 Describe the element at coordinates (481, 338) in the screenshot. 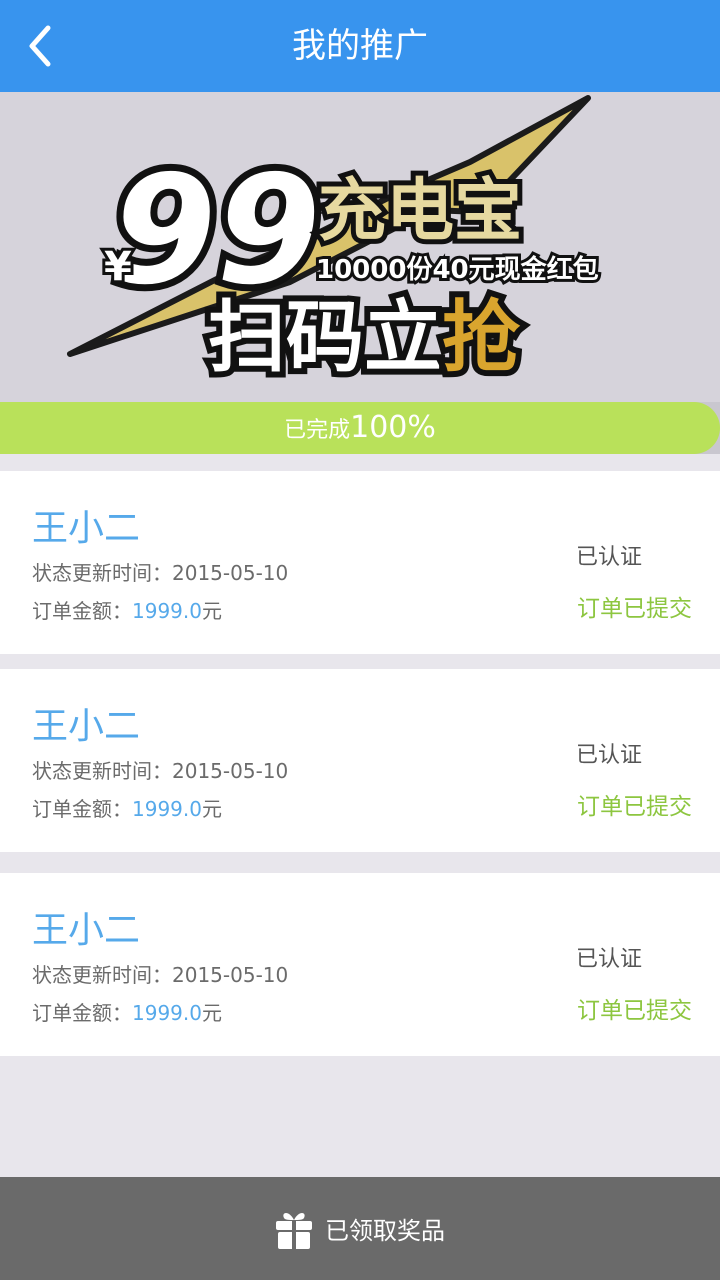

I see `banner-slogan-highlight: 抢` at that location.